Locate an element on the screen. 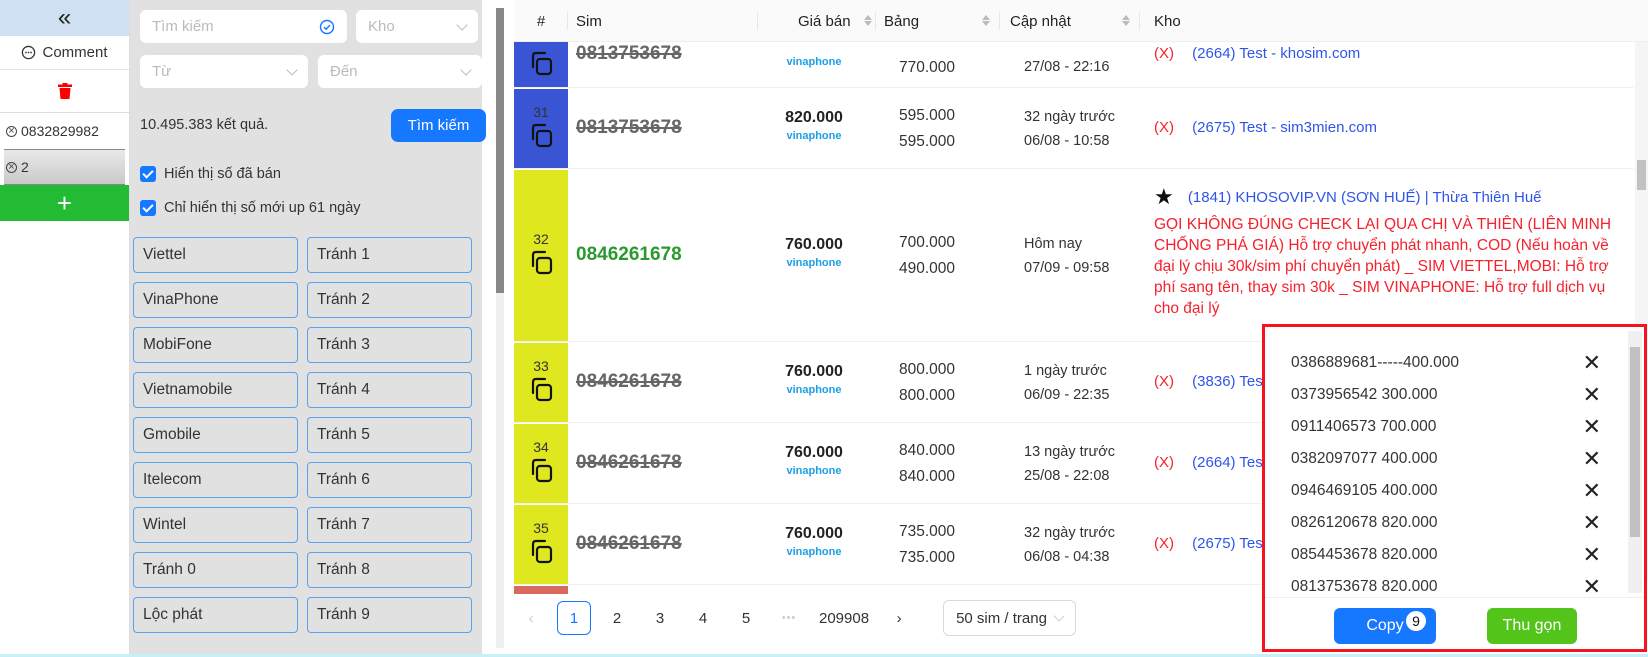 The height and width of the screenshot is (657, 1648). popup-scrollbar is located at coordinates (1635, 462).